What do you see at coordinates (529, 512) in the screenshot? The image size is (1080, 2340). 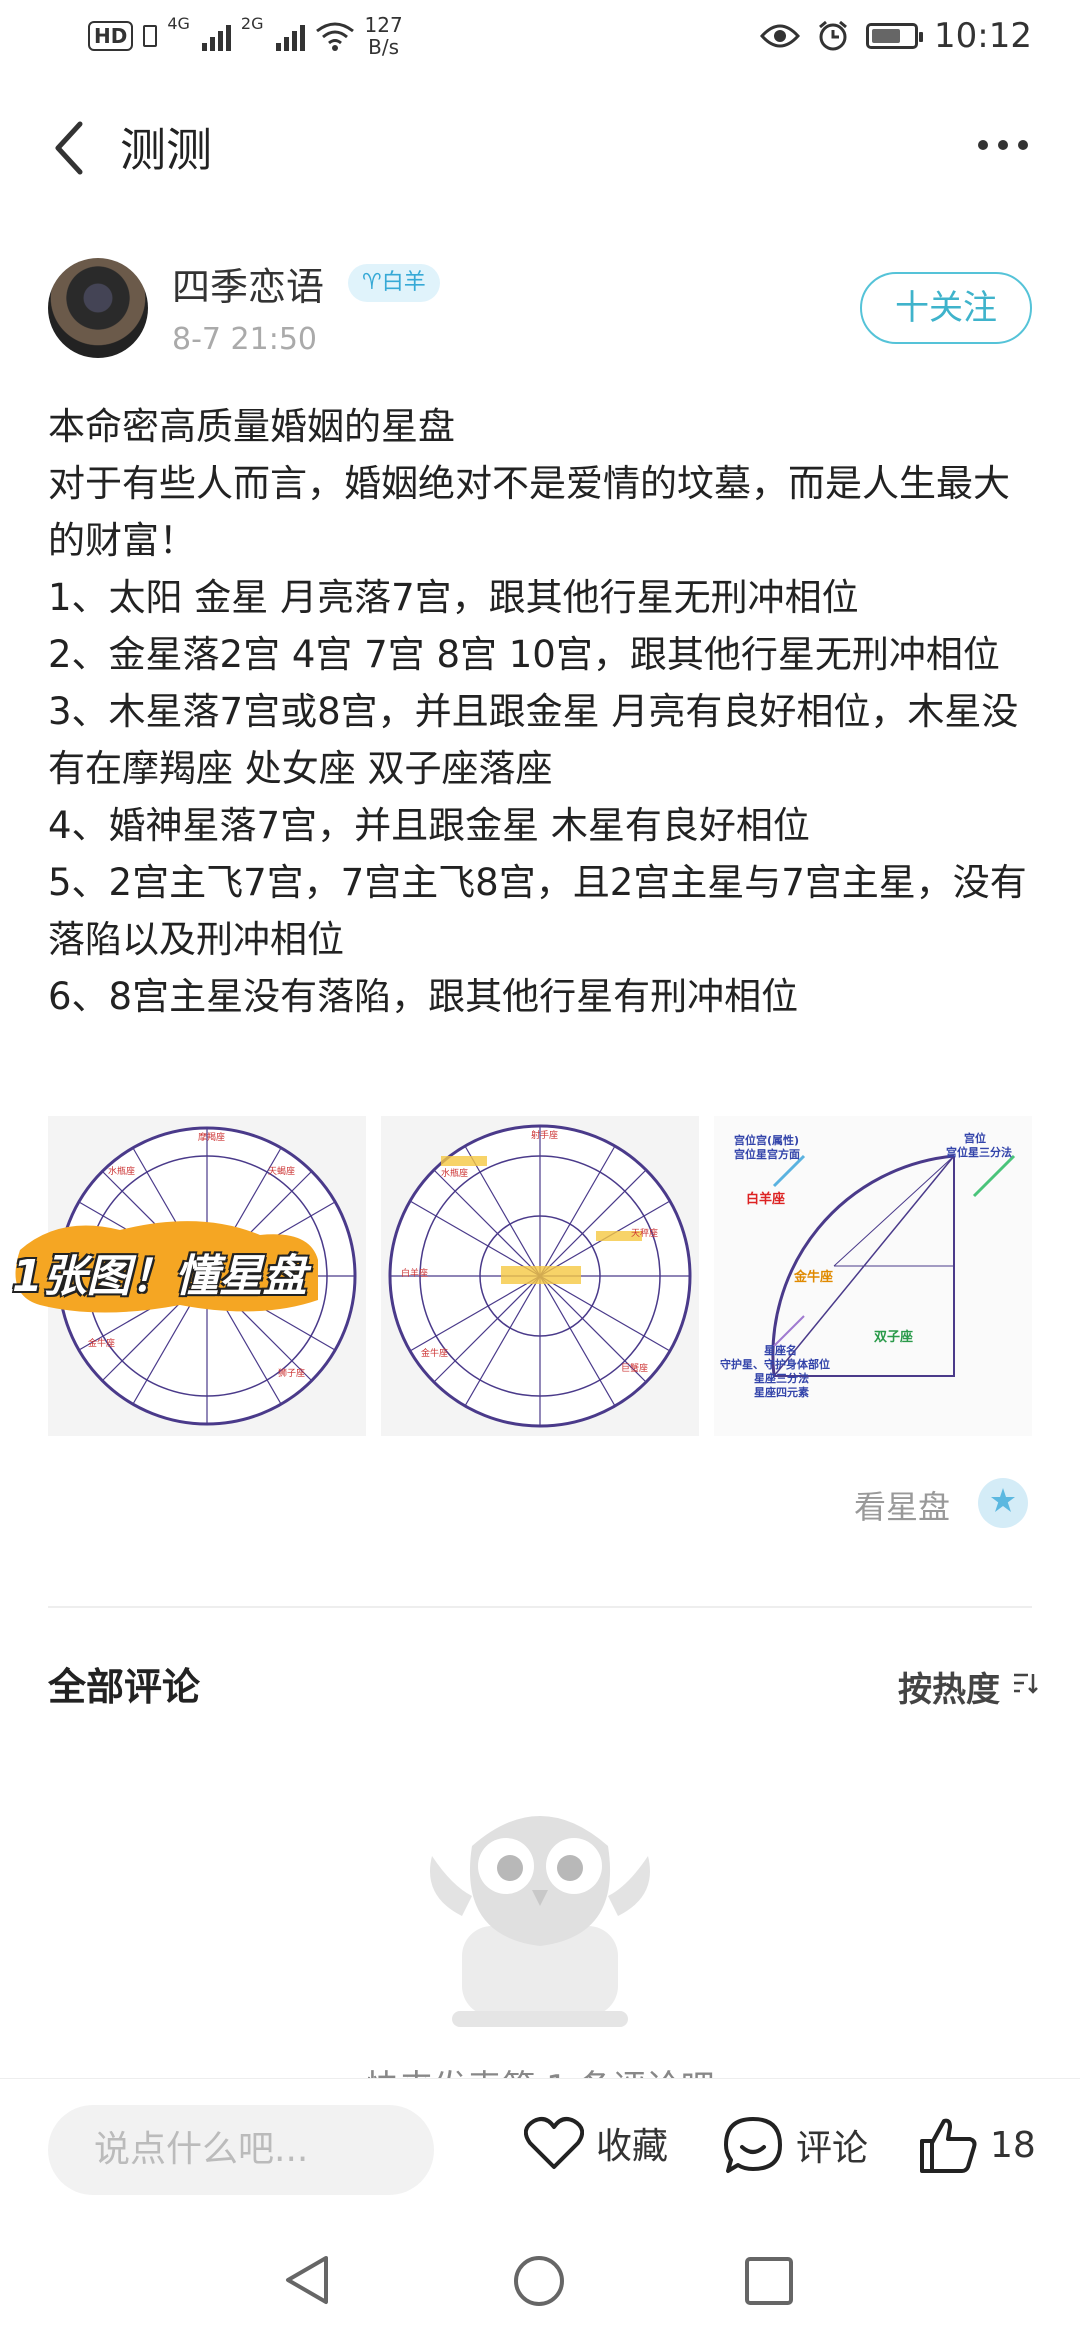 I see `post-line: 对于有些人而言，婚姻绝对不是爱情的坟墓，而是人生最大的财富！` at bounding box center [529, 512].